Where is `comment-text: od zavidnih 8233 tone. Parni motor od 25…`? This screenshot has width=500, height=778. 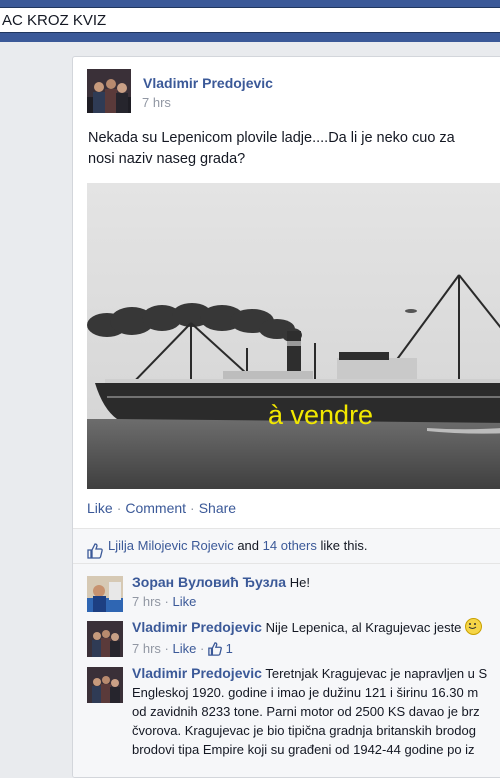
comment-text: od zavidnih 8233 tone. Parni motor od 25… is located at coordinates (306, 711).